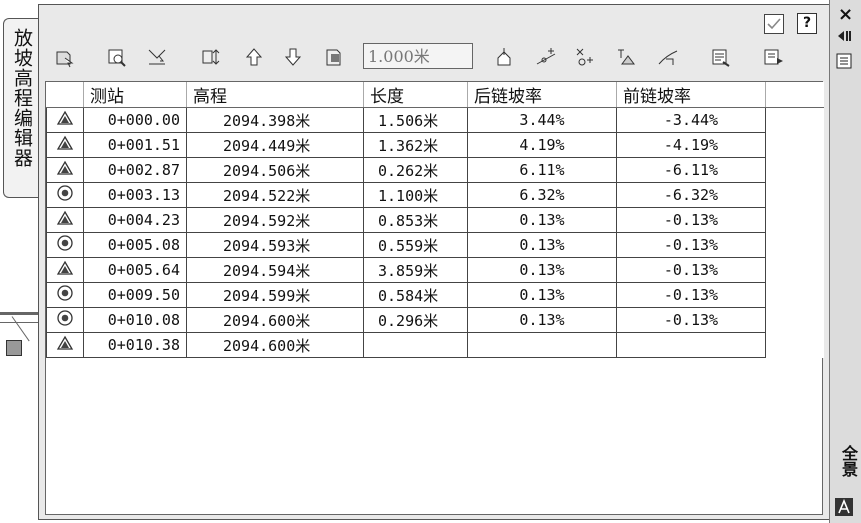 The image size is (861, 523). Describe the element at coordinates (418, 56) in the screenshot. I see `step-value-input: 1.000米` at that location.